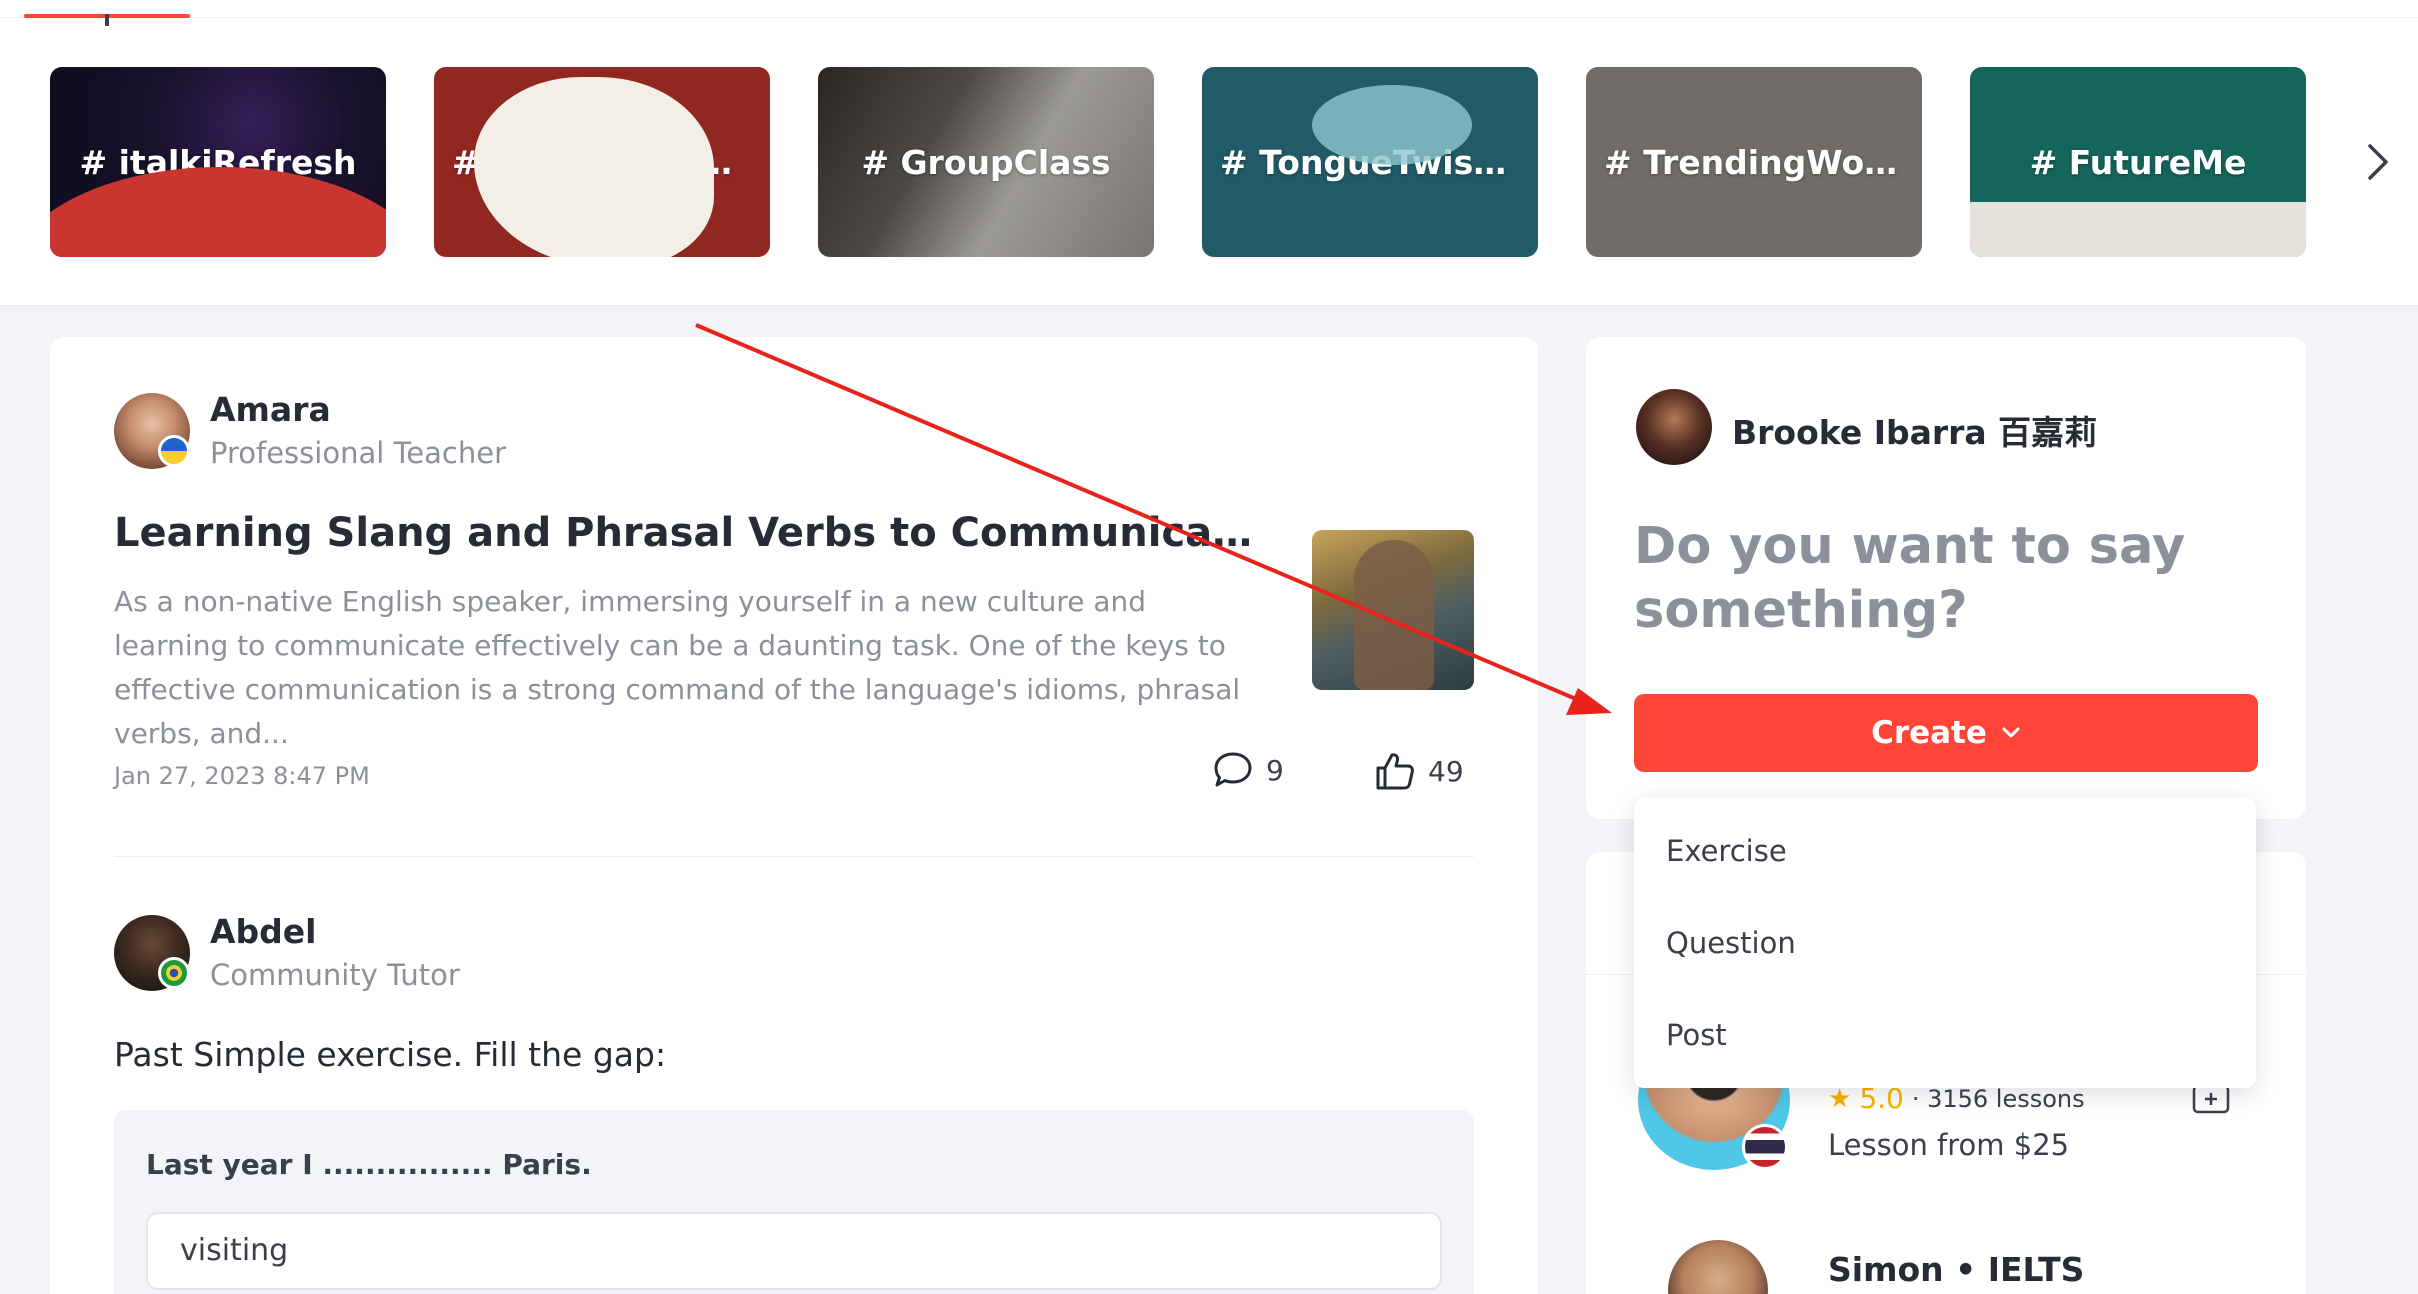  What do you see at coordinates (1956, 1269) in the screenshot?
I see `tutor-name: Simon • IELTS` at bounding box center [1956, 1269].